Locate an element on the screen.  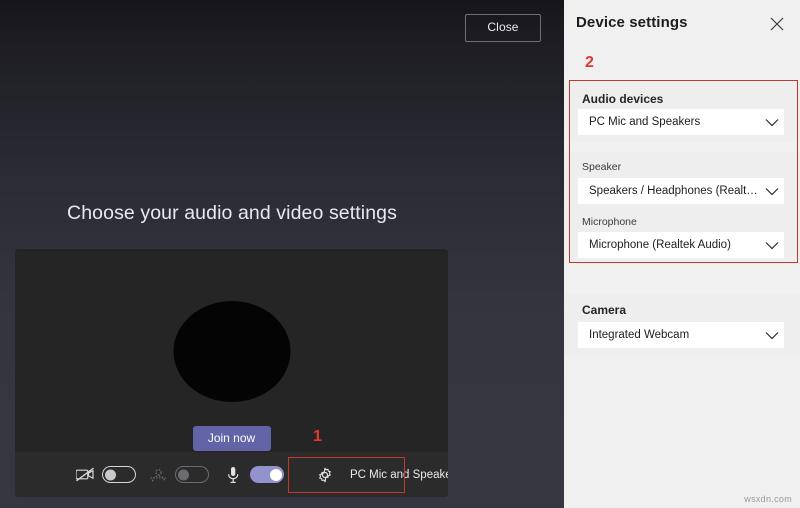
panel-title: Device settings is located at coordinates (632, 22).